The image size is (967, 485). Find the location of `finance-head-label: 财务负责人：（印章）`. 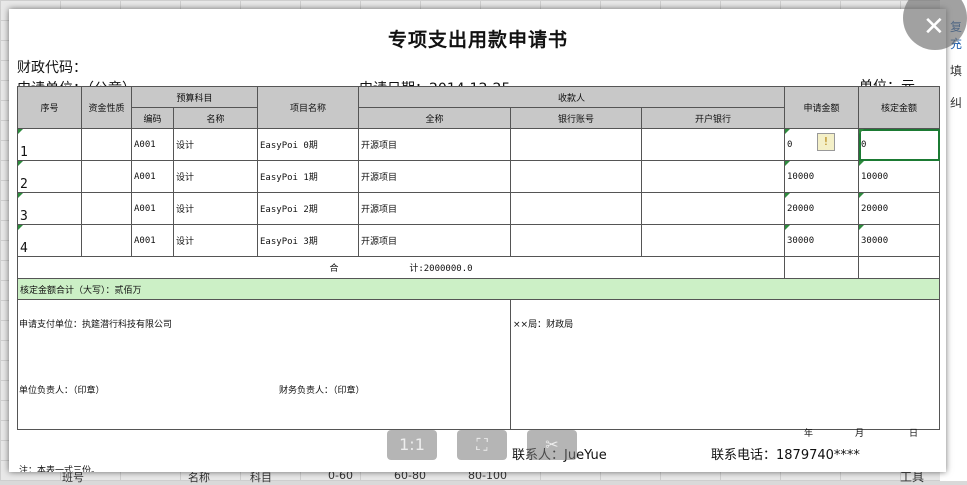

finance-head-label: 财务负责人：（印章） is located at coordinates (322, 391).